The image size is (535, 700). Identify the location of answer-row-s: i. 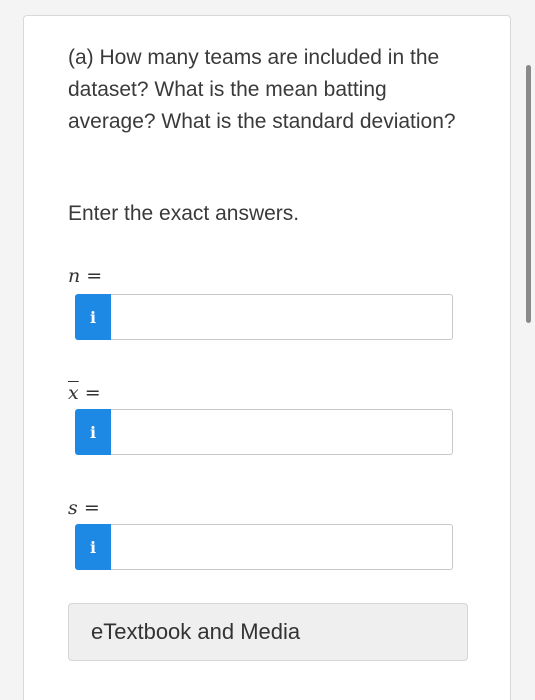
(264, 547).